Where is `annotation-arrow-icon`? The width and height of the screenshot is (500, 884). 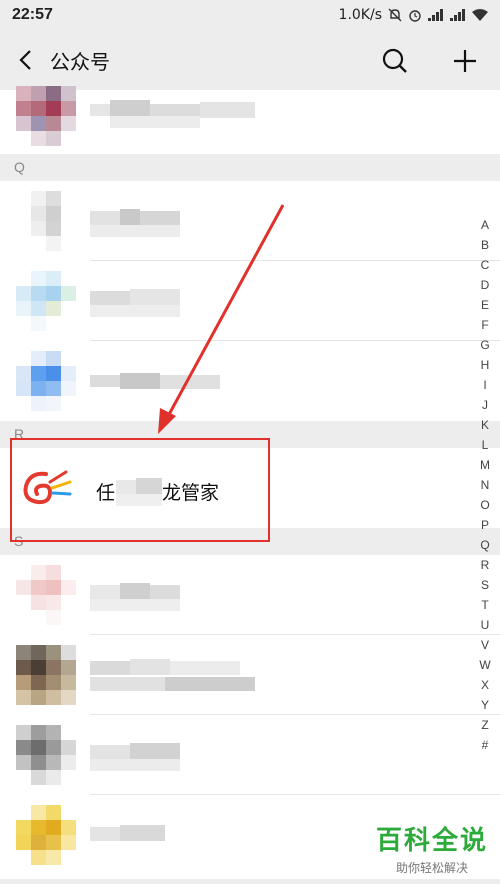 annotation-arrow-icon is located at coordinates (221, 319).